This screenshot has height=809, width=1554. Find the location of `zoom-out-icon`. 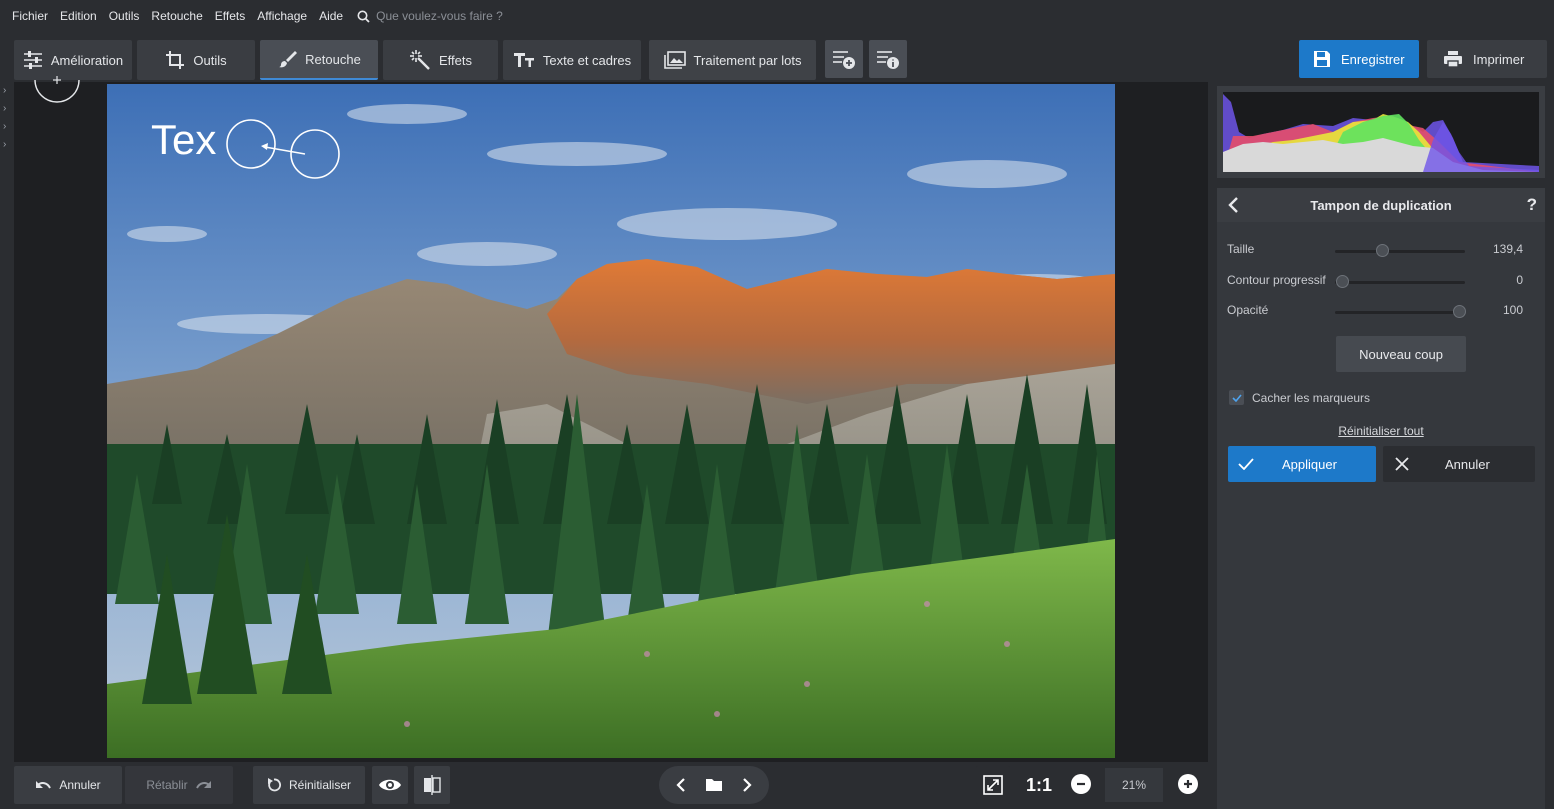

zoom-out-icon is located at coordinates (1081, 784).